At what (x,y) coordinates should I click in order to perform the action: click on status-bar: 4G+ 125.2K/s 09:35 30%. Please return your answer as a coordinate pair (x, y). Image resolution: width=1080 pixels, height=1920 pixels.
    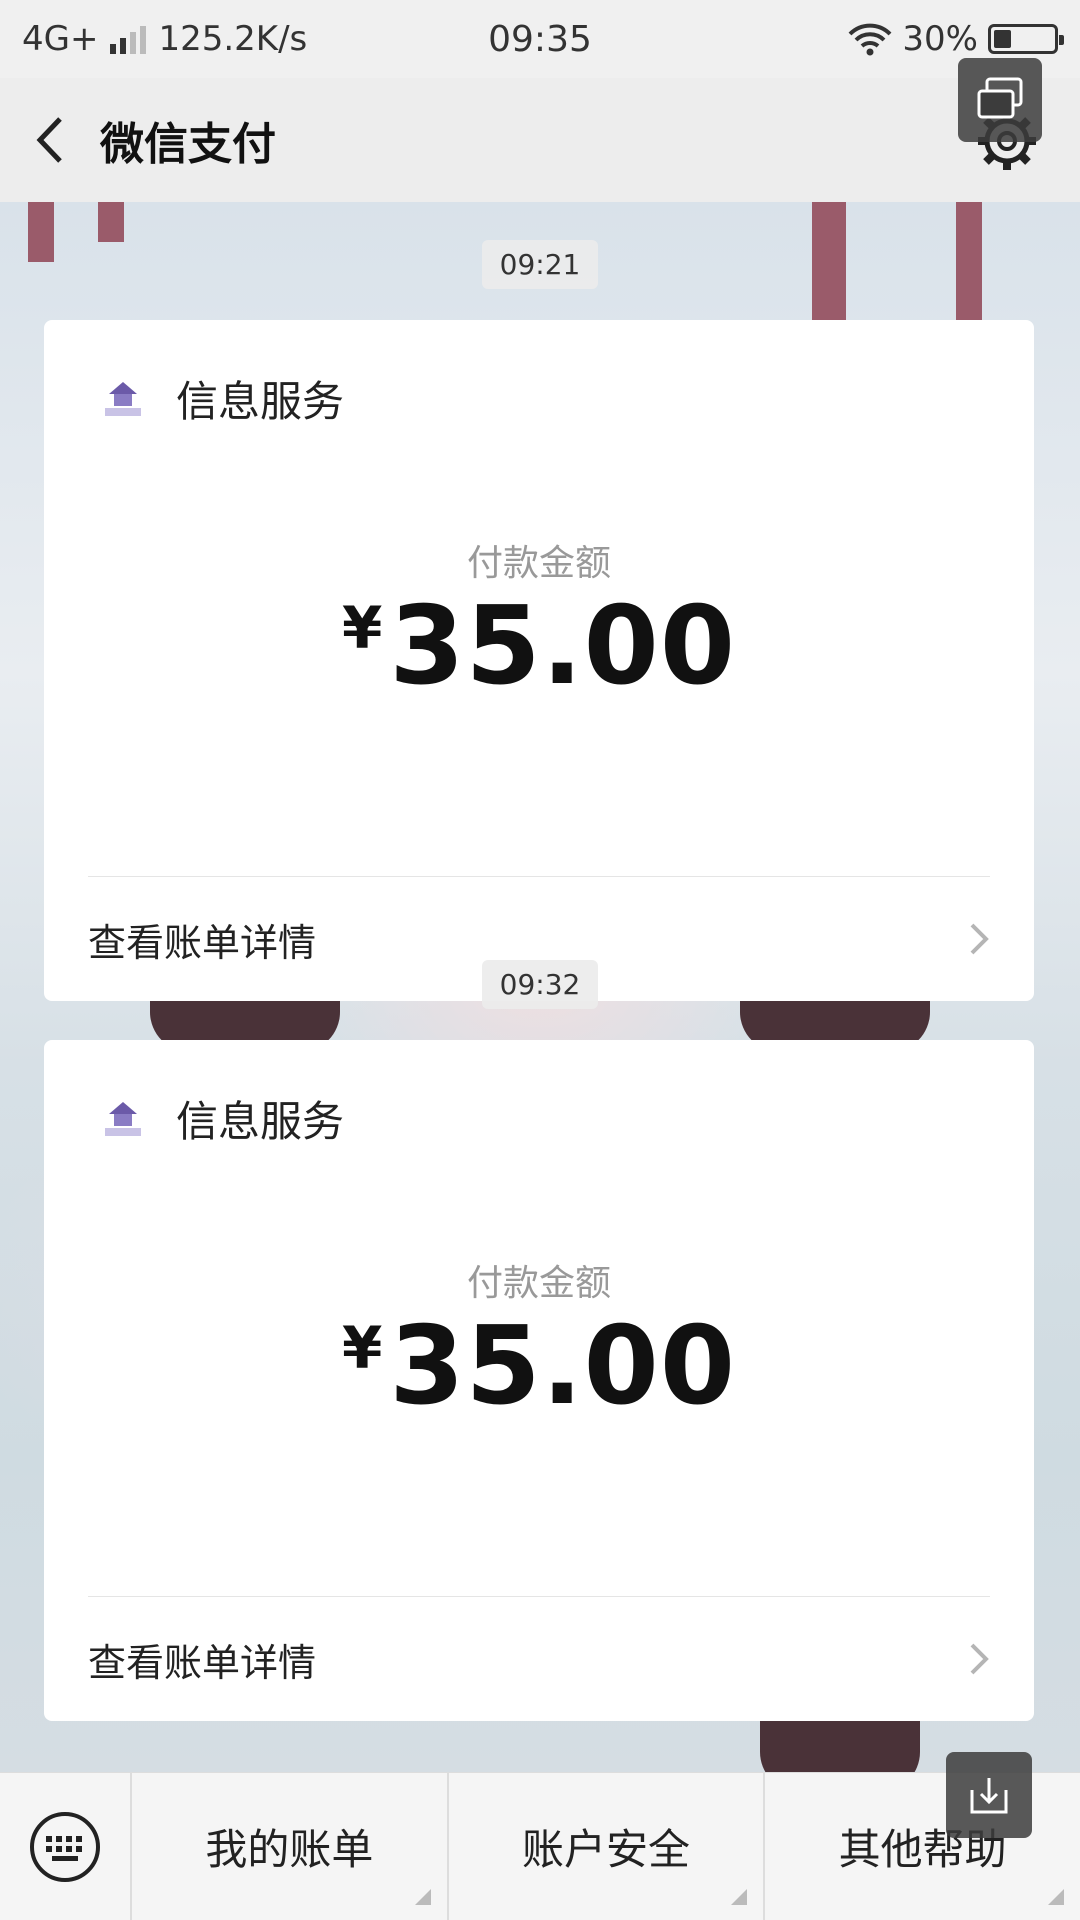
    Looking at the image, I should click on (540, 39).